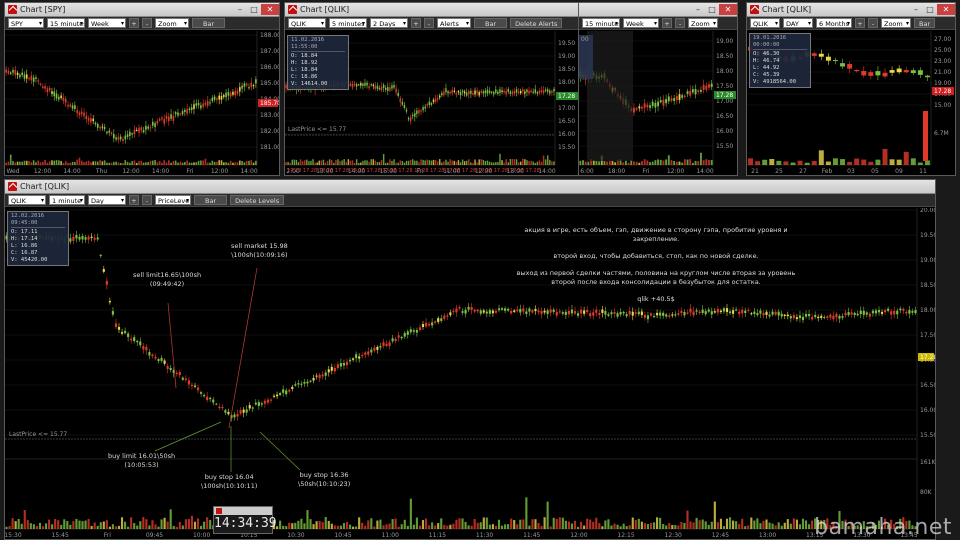 This screenshot has width=960, height=540. What do you see at coordinates (536, 23) in the screenshot?
I see `delete-alerts-button: Delete Alerts` at bounding box center [536, 23].